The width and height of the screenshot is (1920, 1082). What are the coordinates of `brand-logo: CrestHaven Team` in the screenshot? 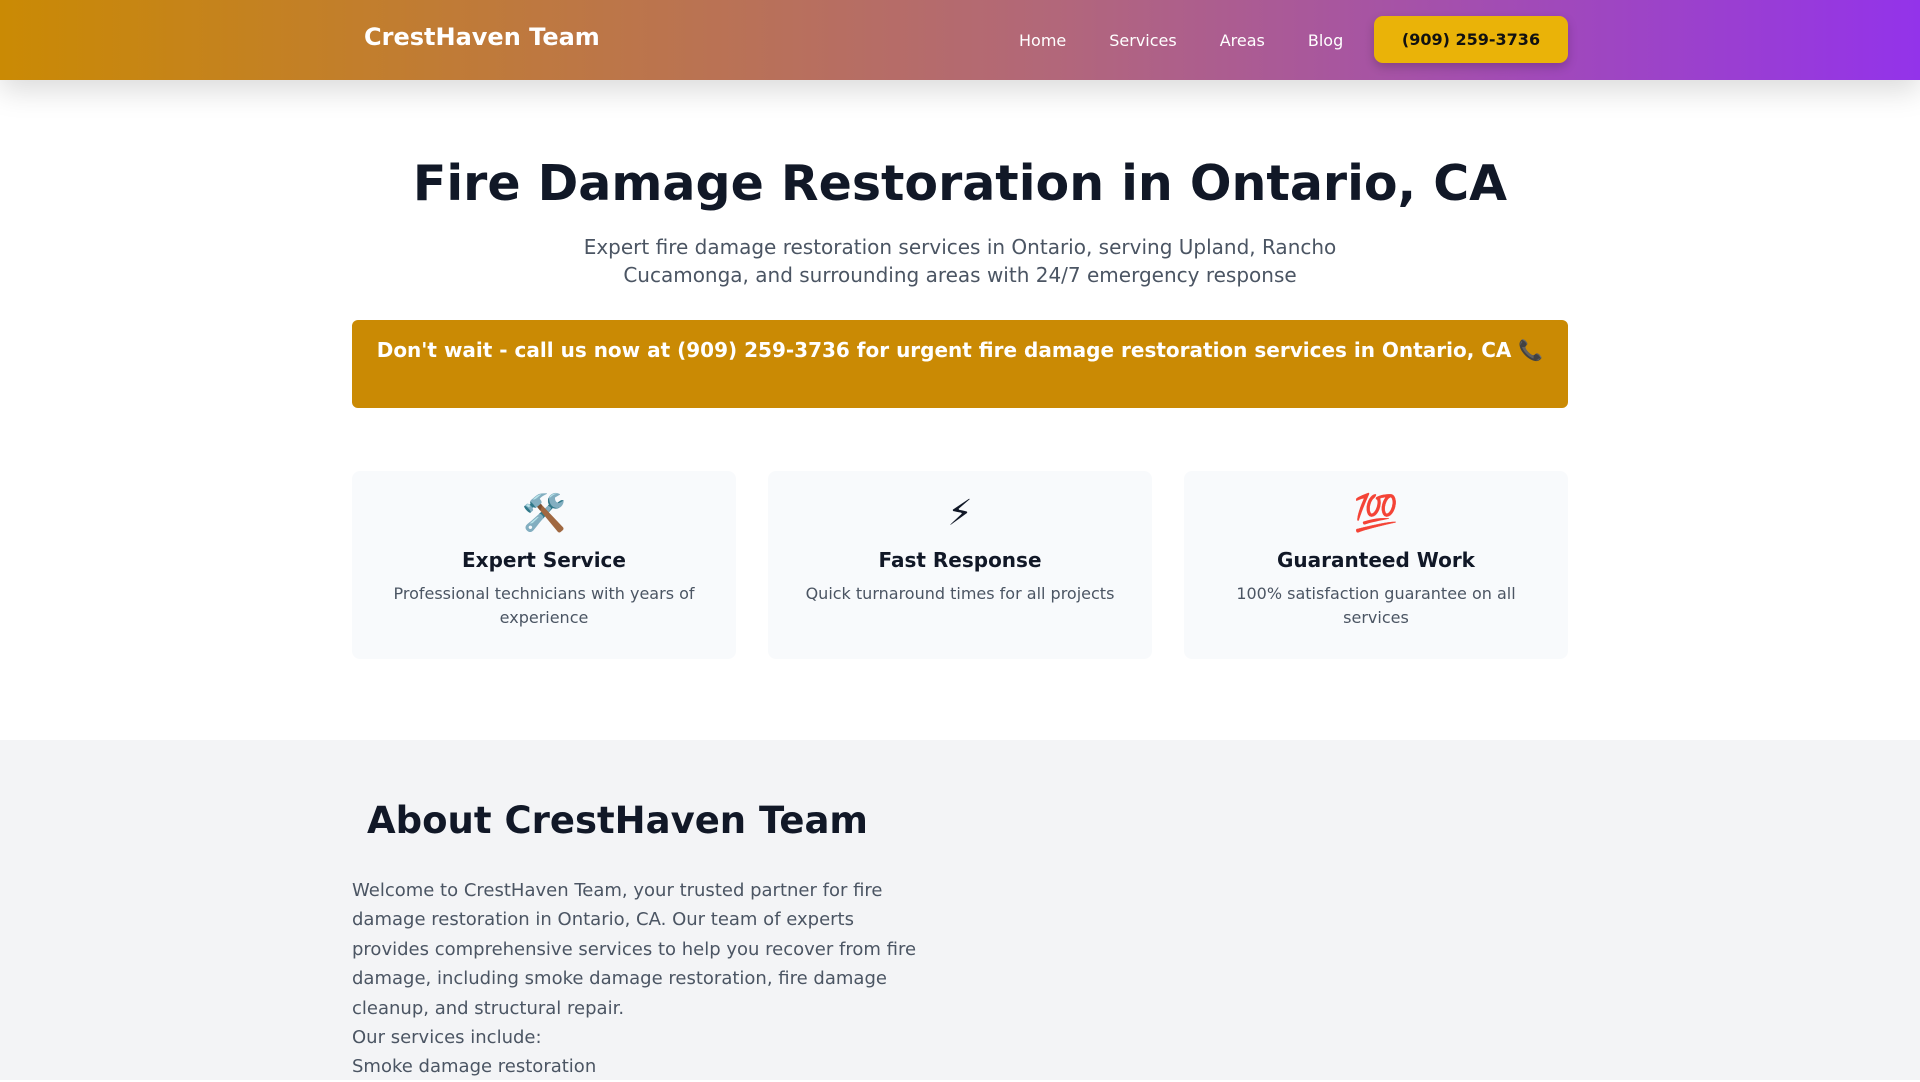 It's located at (482, 37).